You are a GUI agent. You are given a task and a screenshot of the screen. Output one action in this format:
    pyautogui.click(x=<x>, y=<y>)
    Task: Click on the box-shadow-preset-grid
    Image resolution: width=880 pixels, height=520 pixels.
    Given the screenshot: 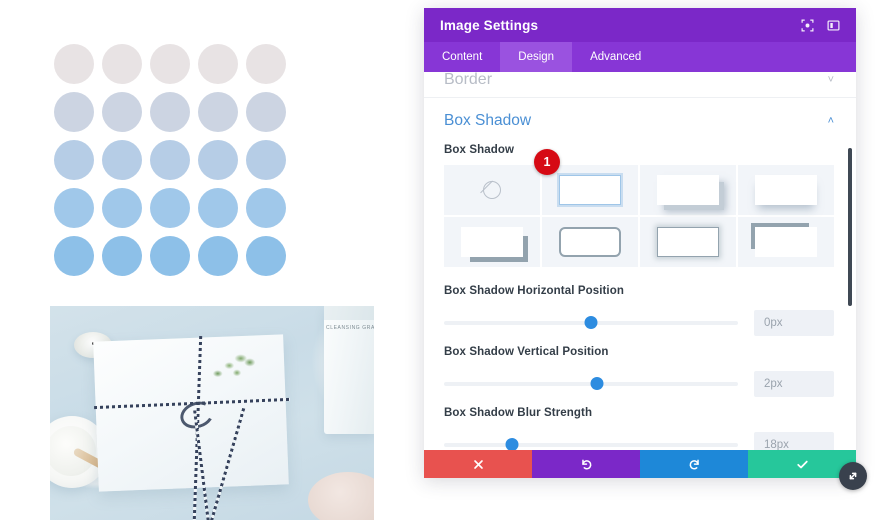 What is the action you would take?
    pyautogui.click(x=639, y=216)
    